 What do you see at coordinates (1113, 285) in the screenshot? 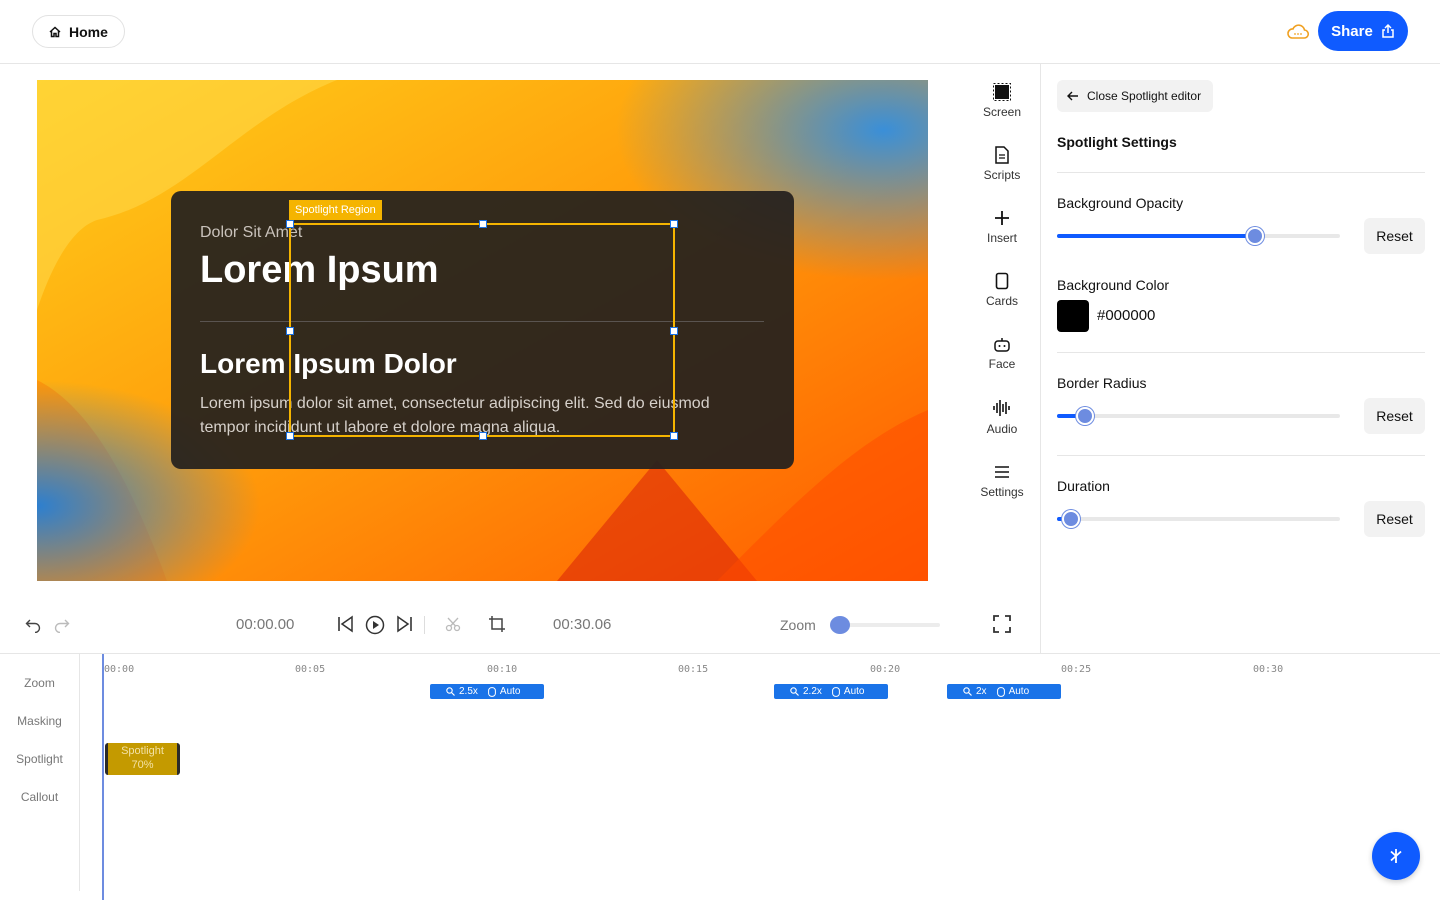
I see `background-color-label: Background Color` at bounding box center [1113, 285].